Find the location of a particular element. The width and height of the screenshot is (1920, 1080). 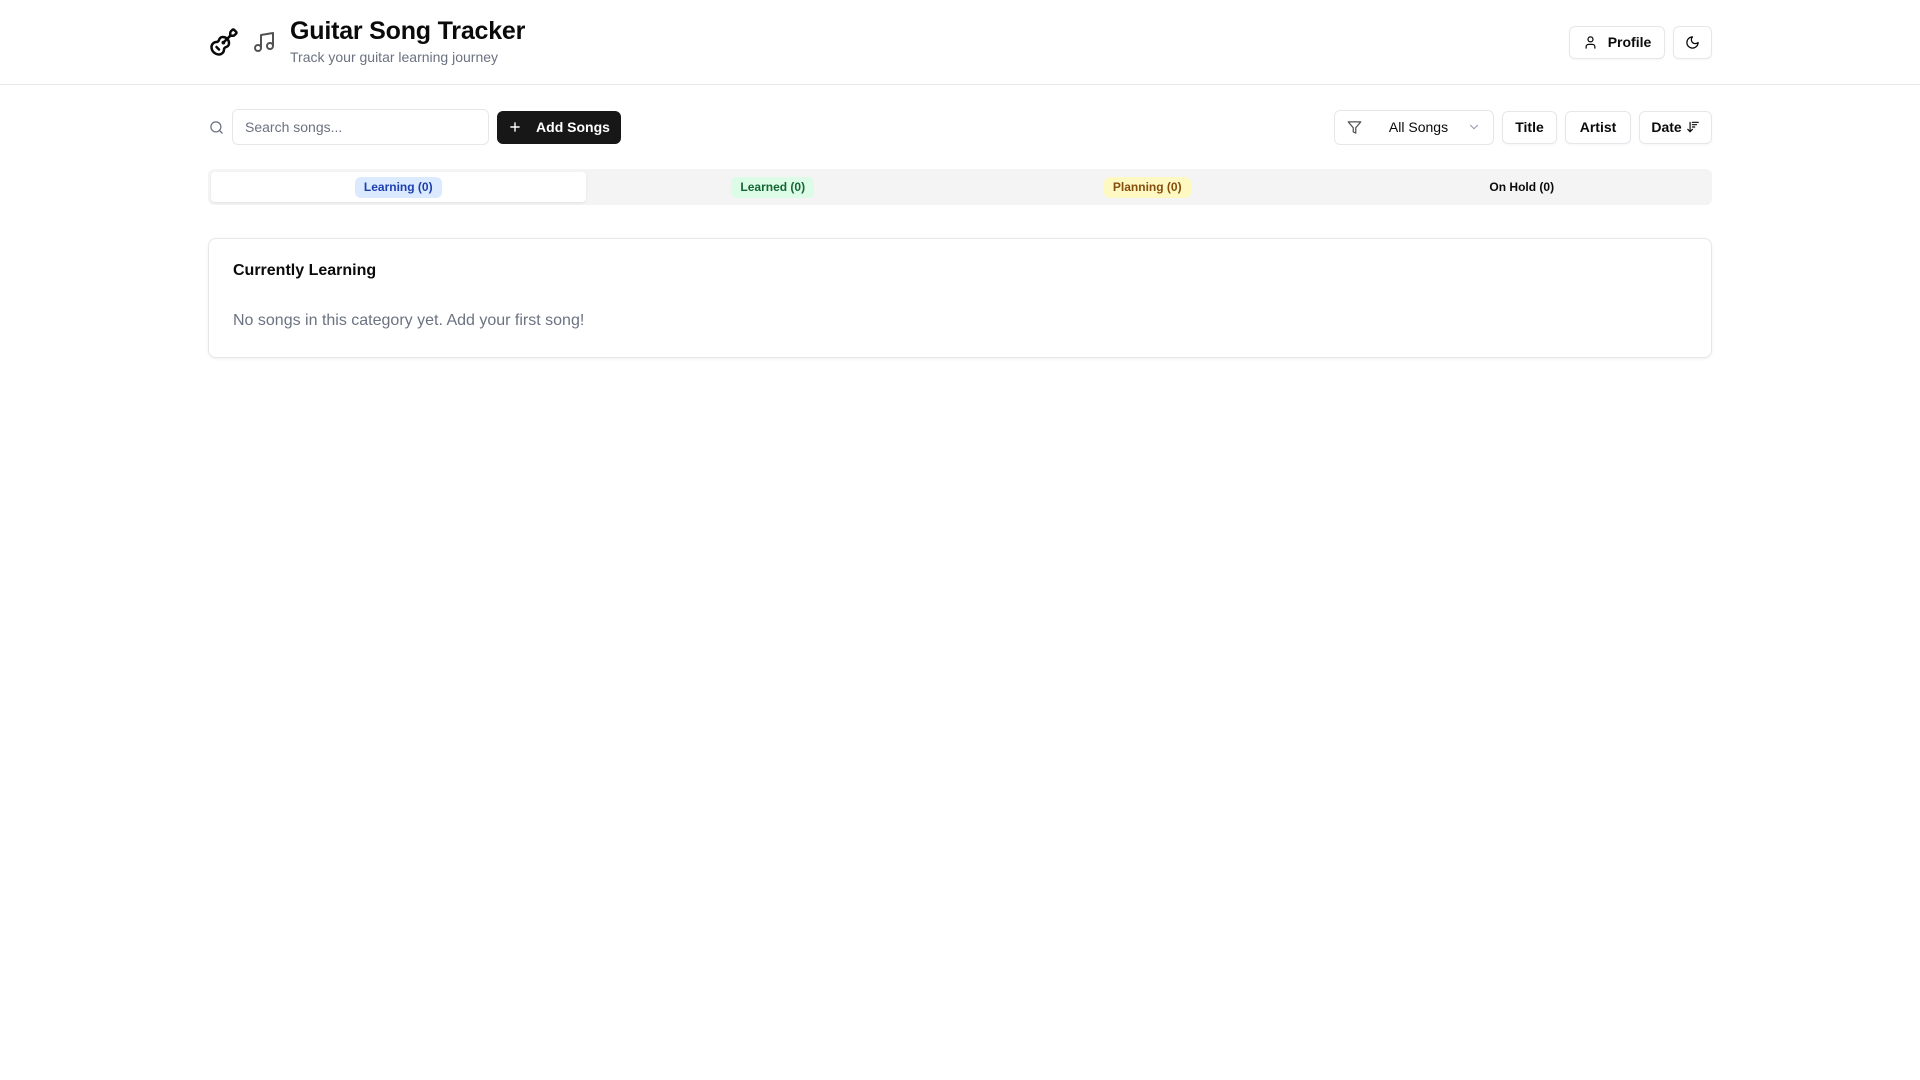

sort-date-button: Date is located at coordinates (1675, 127).